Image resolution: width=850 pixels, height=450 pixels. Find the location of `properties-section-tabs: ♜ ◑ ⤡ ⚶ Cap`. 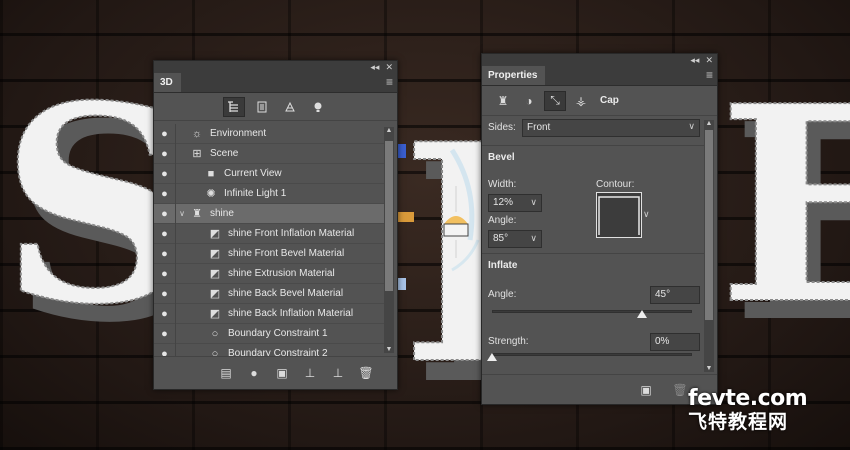

properties-section-tabs: ♜ ◑ ⤡ ⚶ Cap is located at coordinates (599, 101).